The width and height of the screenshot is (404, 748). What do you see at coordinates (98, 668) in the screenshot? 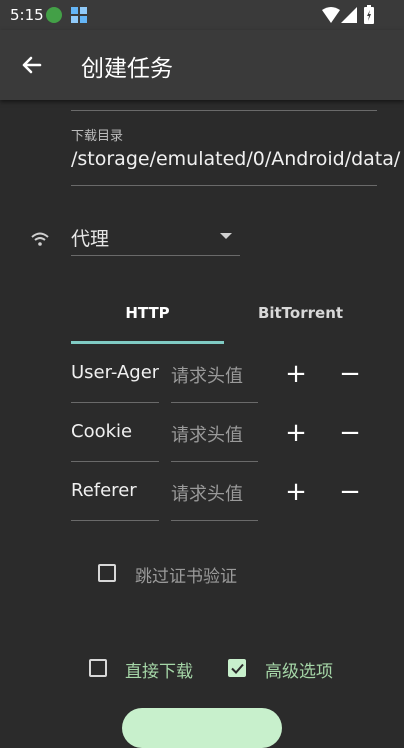
I see `direct-download-checkbox` at bounding box center [98, 668].